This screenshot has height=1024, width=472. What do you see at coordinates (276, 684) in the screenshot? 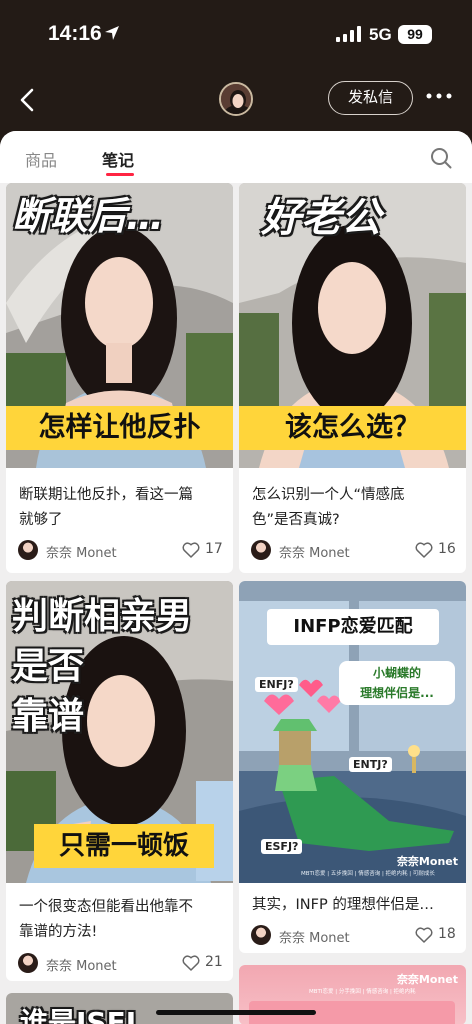
I see `mbti-tag: ENFJ?` at bounding box center [276, 684].